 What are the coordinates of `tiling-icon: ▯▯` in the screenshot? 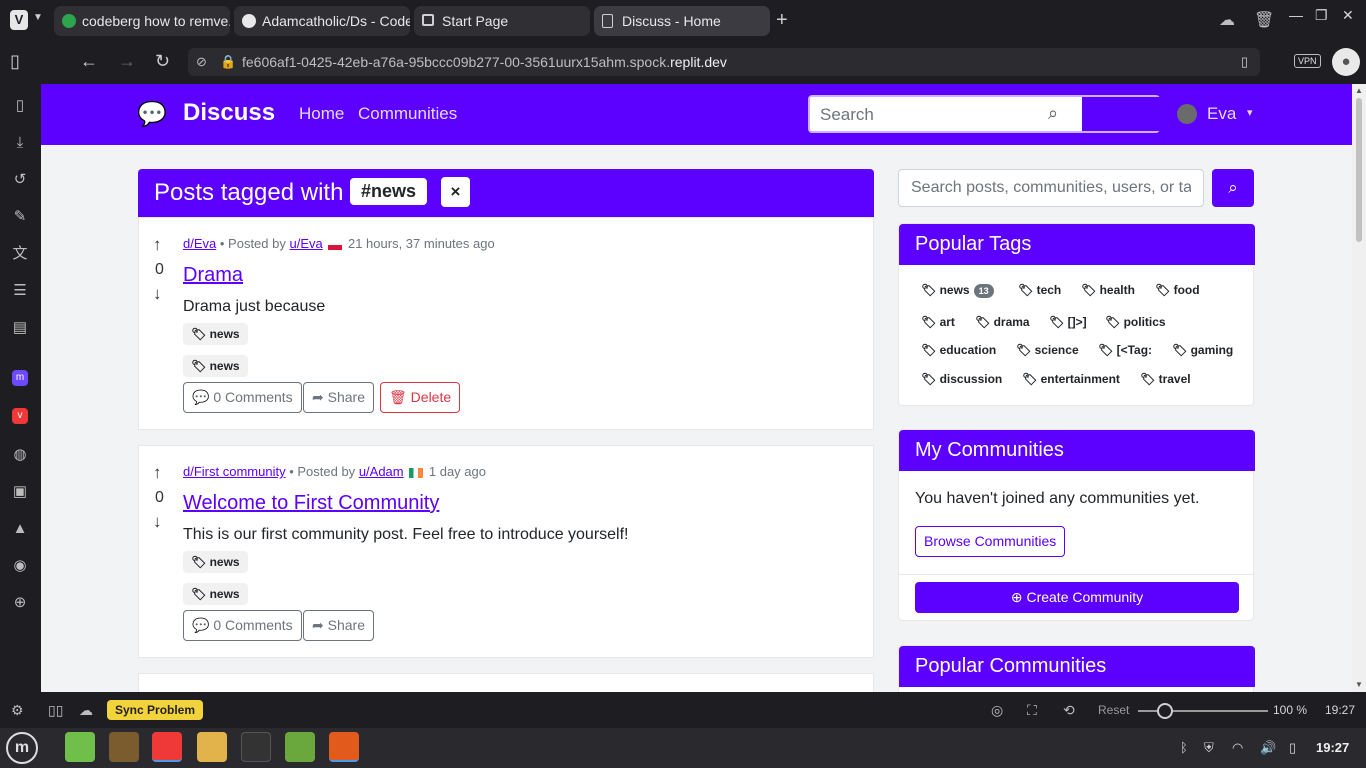 It's located at (55, 710).